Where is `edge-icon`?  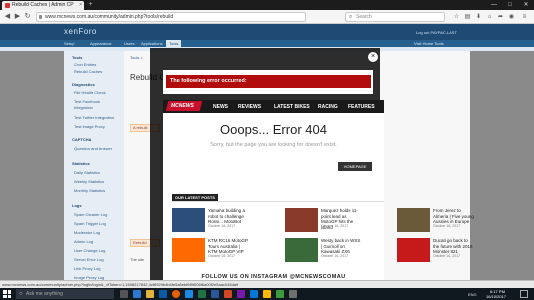
edge-icon is located at coordinates (137, 294).